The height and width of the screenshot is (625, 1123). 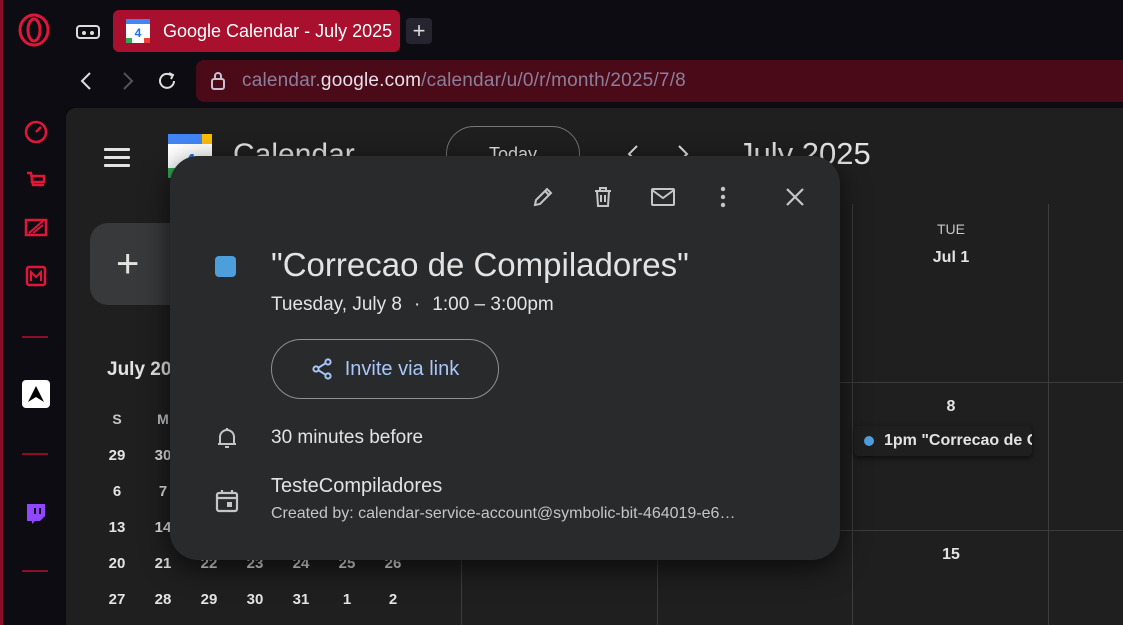 I want to click on sidebar-edge, so click(x=1, y=312).